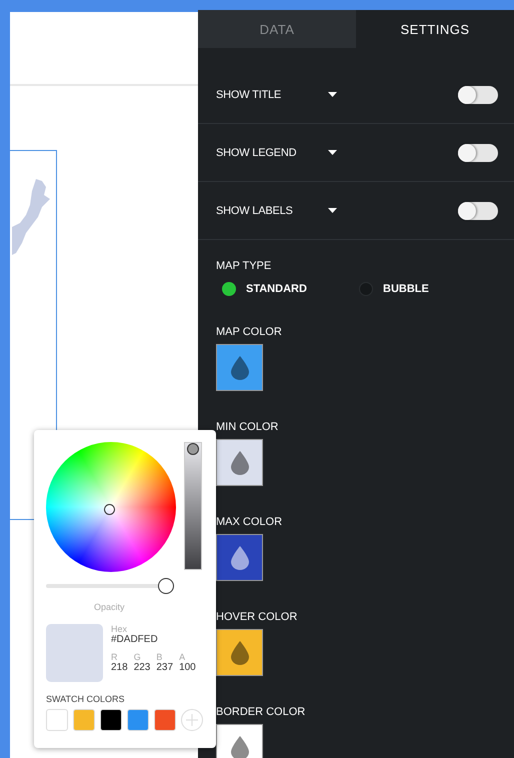 Image resolution: width=514 pixels, height=758 pixels. I want to click on opacity-label: Opacity, so click(109, 607).